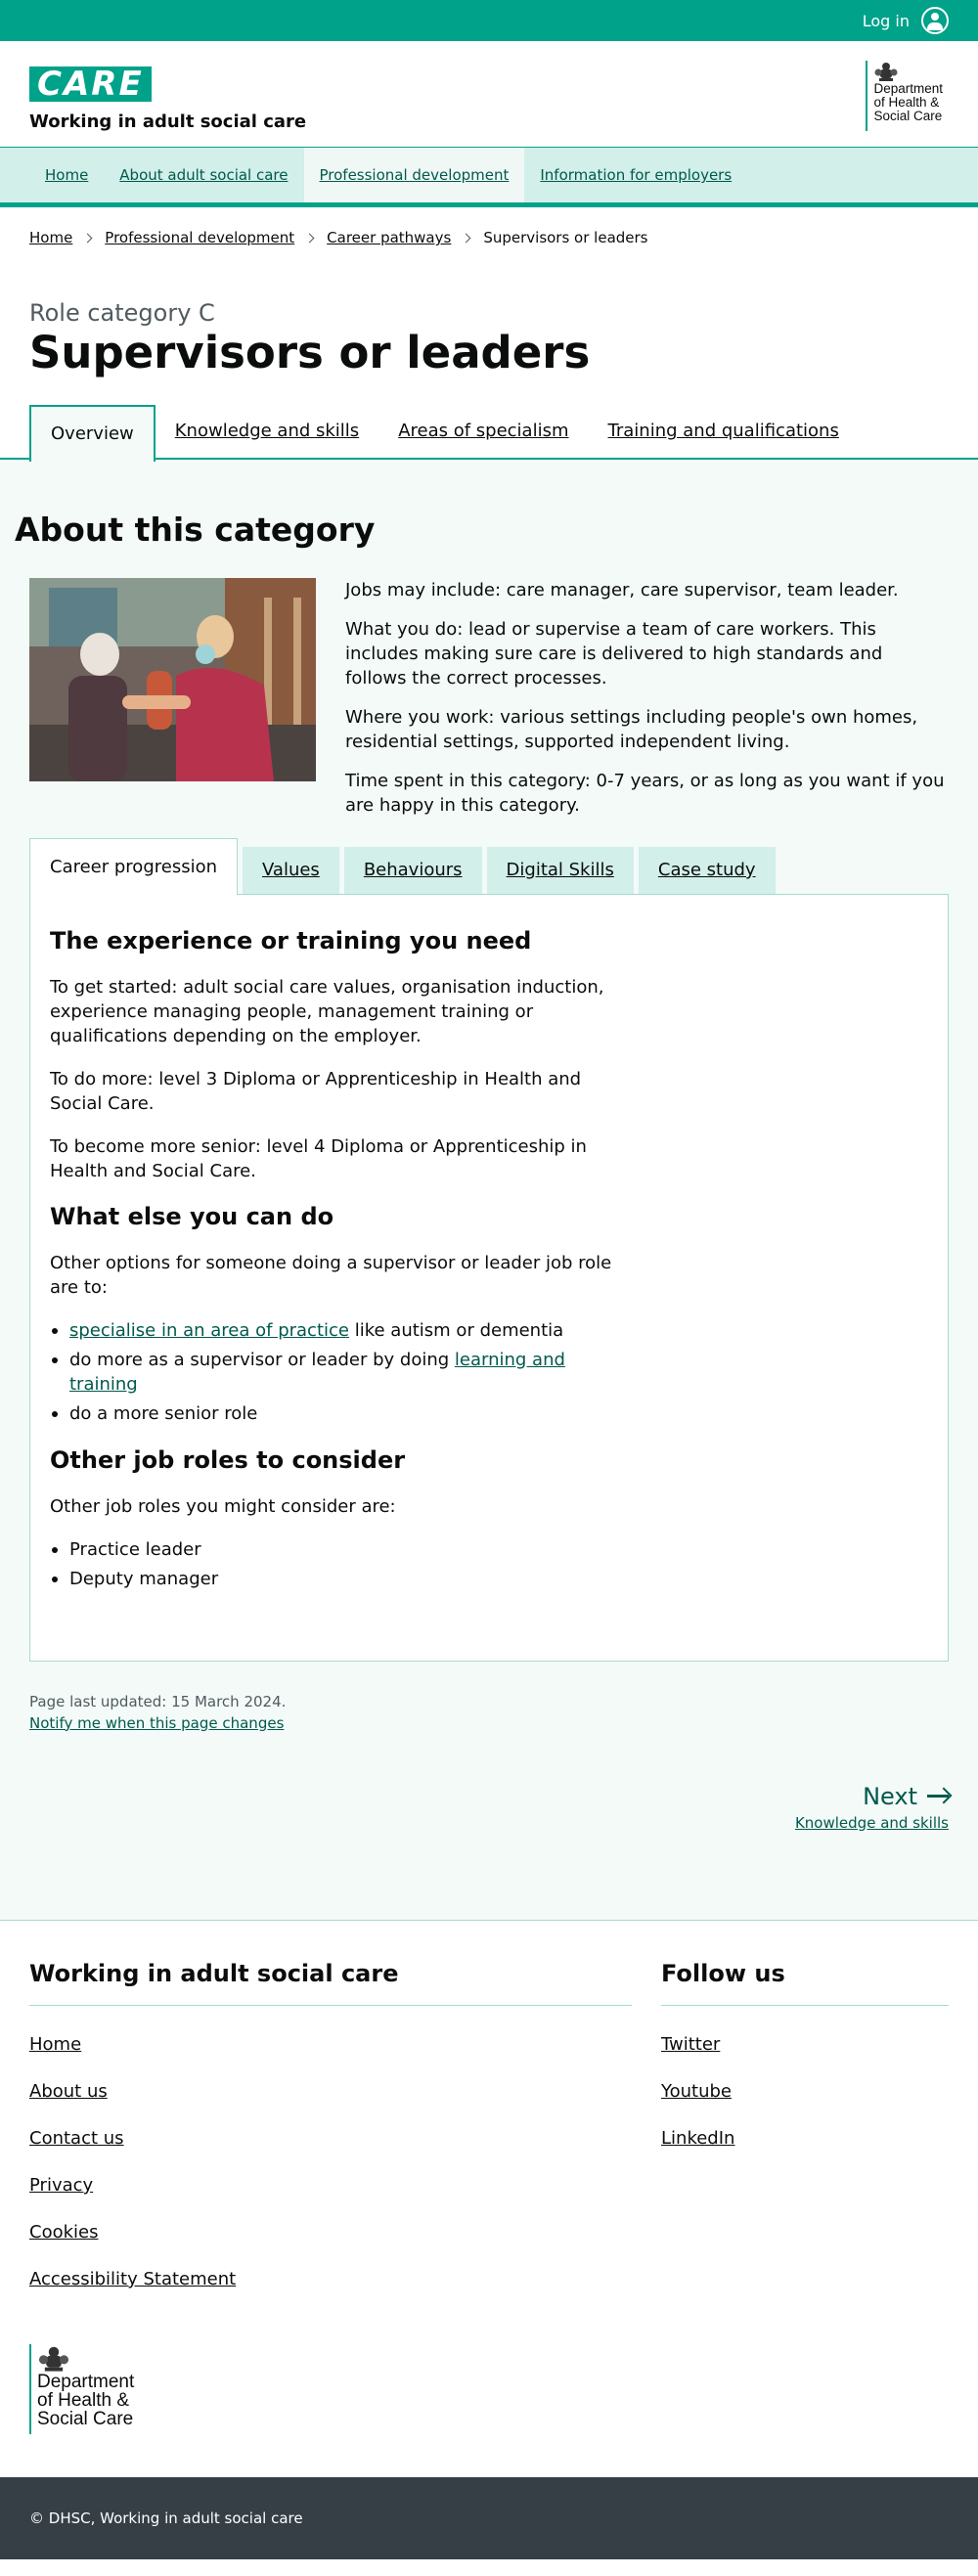 This screenshot has height=2576, width=978. I want to click on next-link: Next, so click(906, 1797).